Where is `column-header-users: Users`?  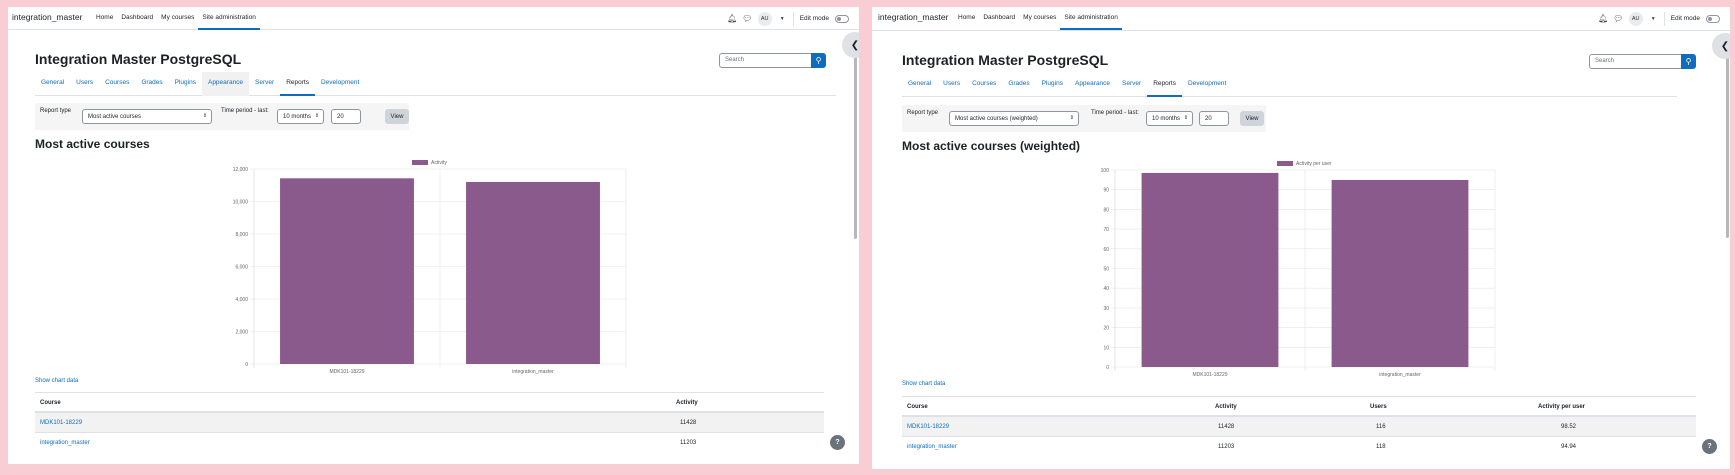
column-header-users: Users is located at coordinates (1378, 407).